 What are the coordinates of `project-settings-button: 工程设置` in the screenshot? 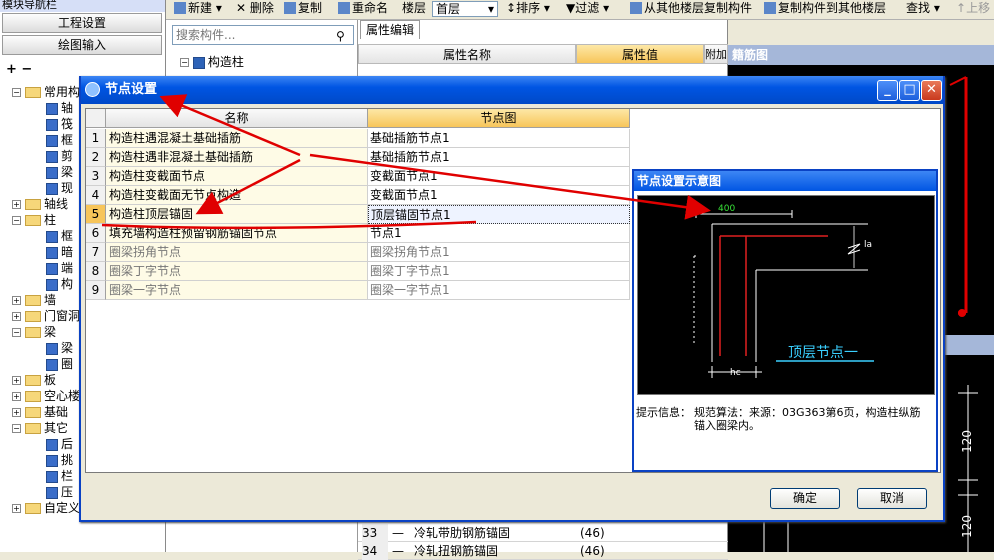 It's located at (82, 23).